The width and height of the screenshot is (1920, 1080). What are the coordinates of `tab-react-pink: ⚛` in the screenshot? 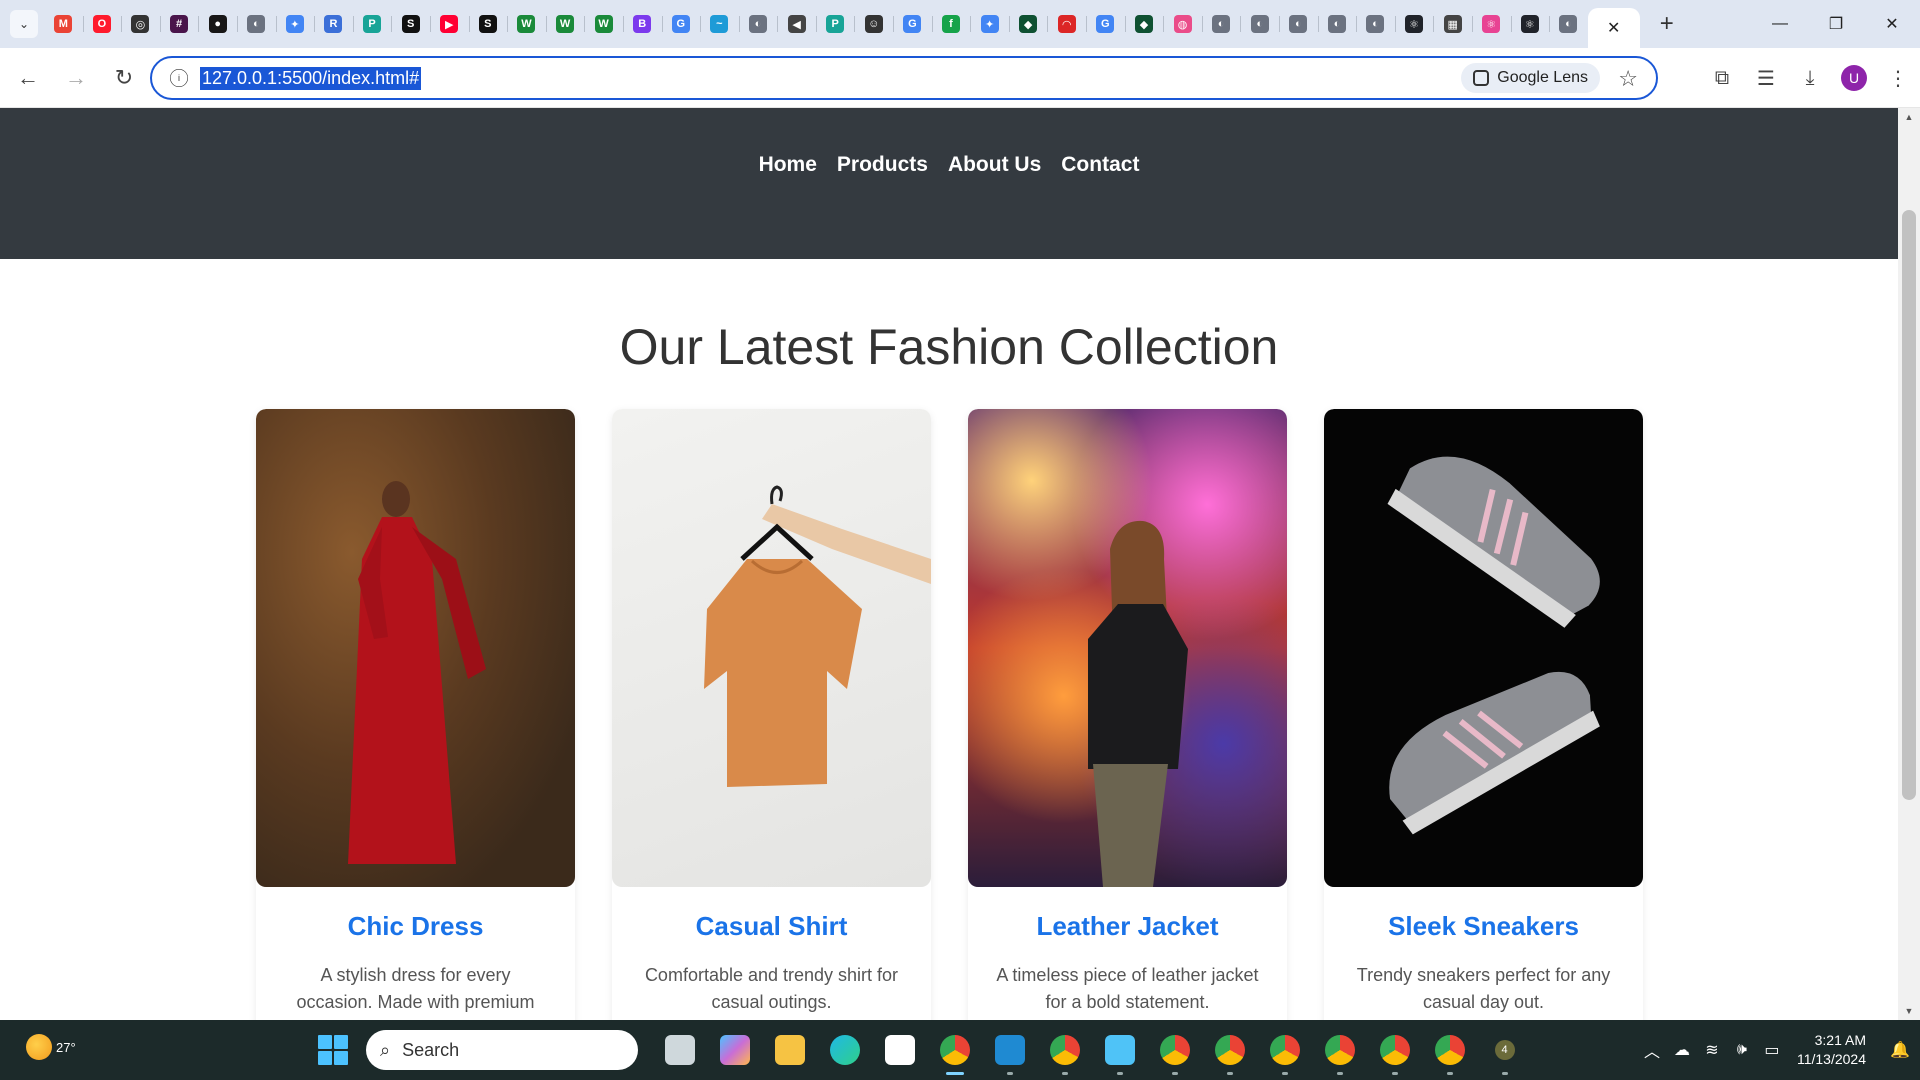 It's located at (1491, 24).